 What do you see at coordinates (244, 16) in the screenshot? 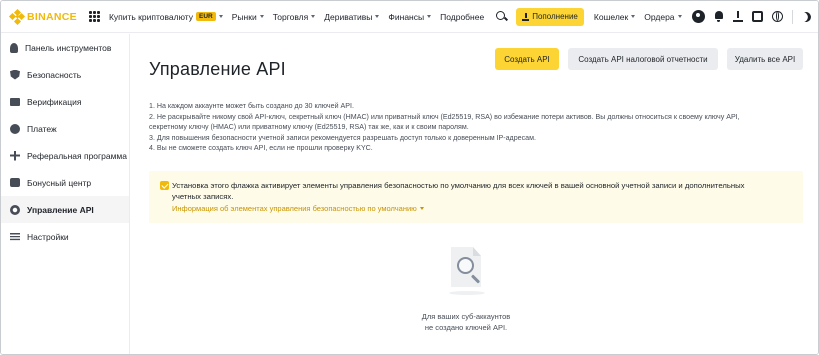
I see `nav-markets-label: Рынки` at bounding box center [244, 16].